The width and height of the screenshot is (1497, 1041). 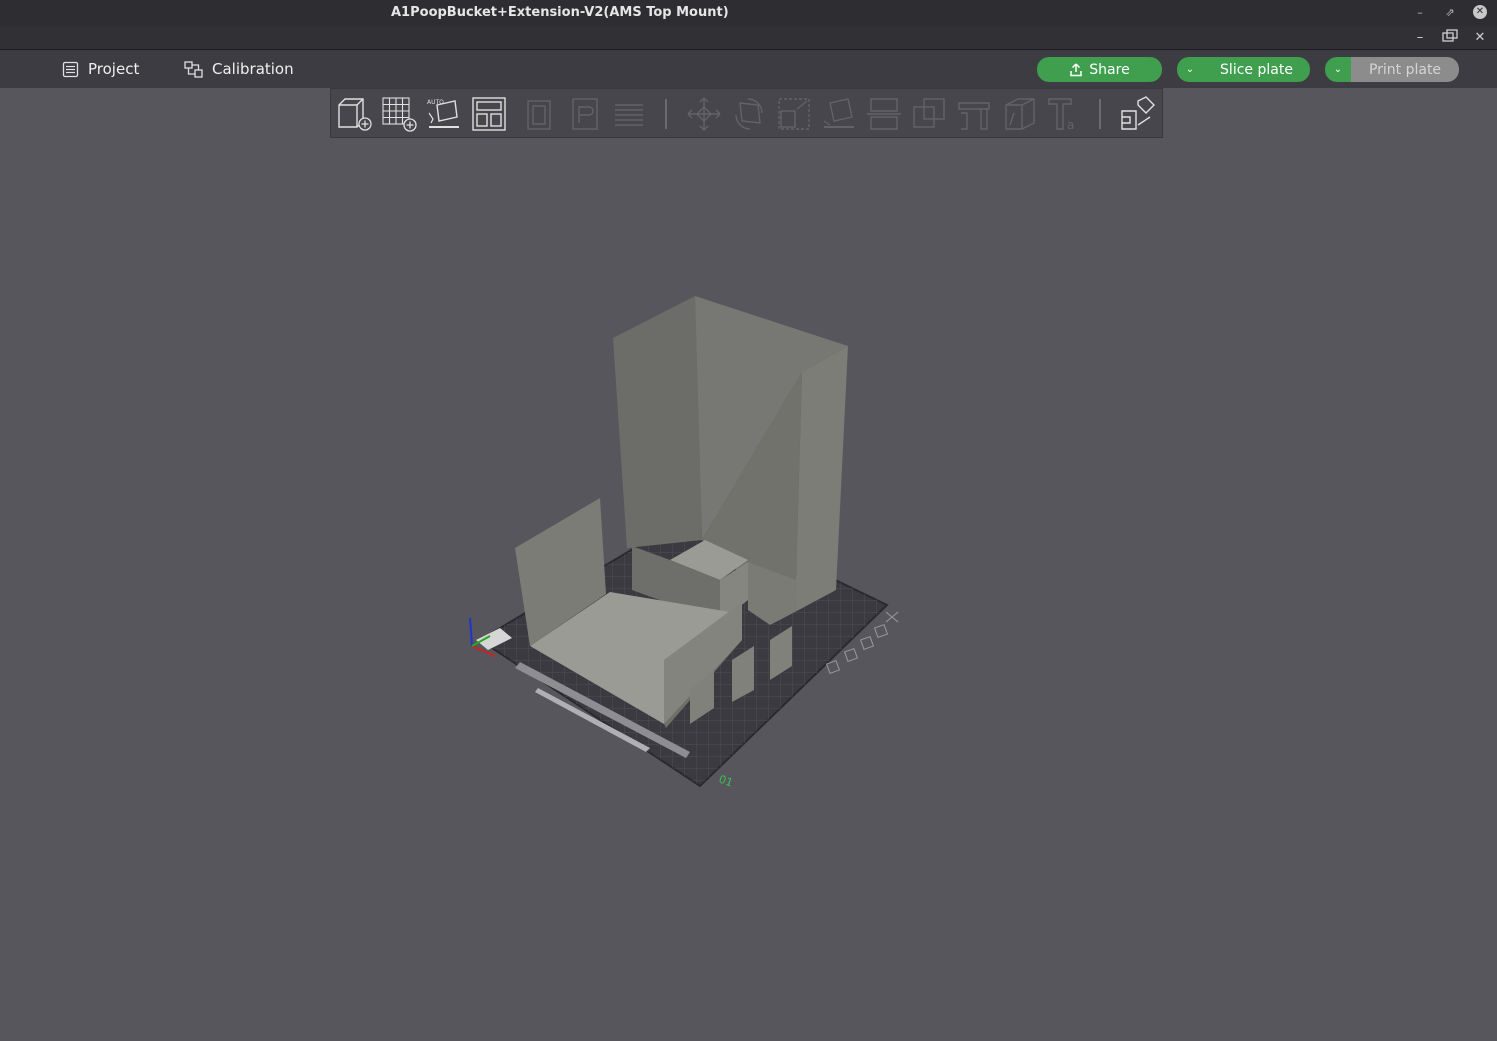 I want to click on copy-icon, so click(x=541, y=114).